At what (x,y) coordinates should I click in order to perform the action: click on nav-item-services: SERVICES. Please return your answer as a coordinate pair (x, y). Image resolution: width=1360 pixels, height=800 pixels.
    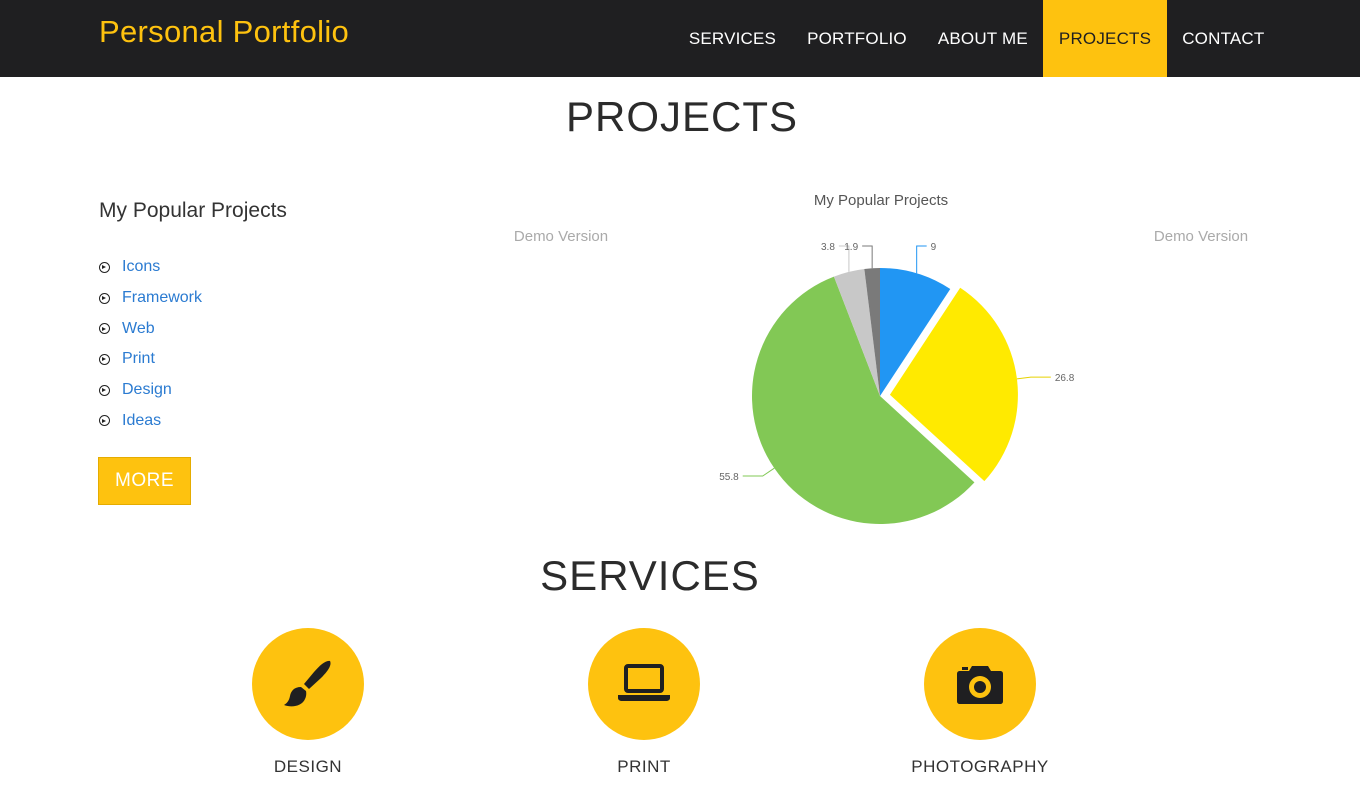
    Looking at the image, I should click on (732, 38).